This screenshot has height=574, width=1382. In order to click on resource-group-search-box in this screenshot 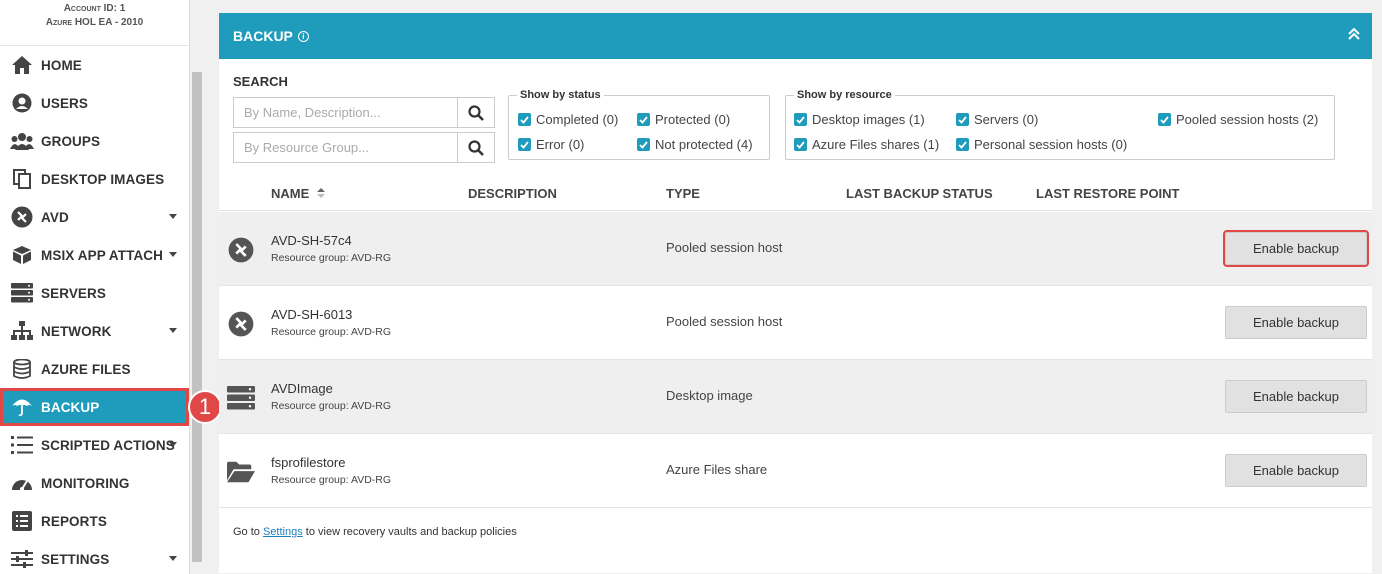, I will do `click(364, 147)`.